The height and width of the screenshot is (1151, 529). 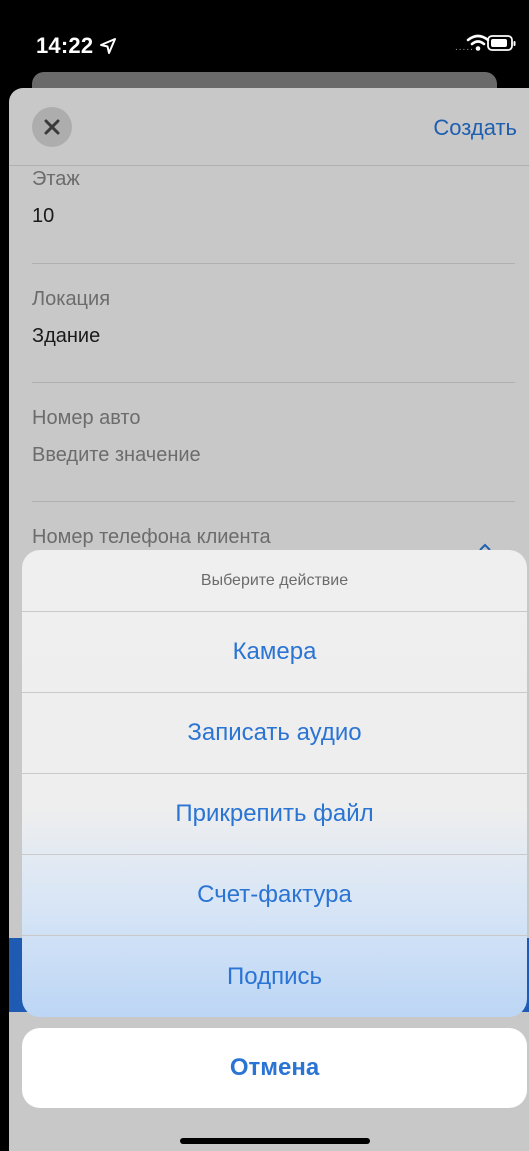 What do you see at coordinates (475, 128) in the screenshot?
I see `create-button: Создать` at bounding box center [475, 128].